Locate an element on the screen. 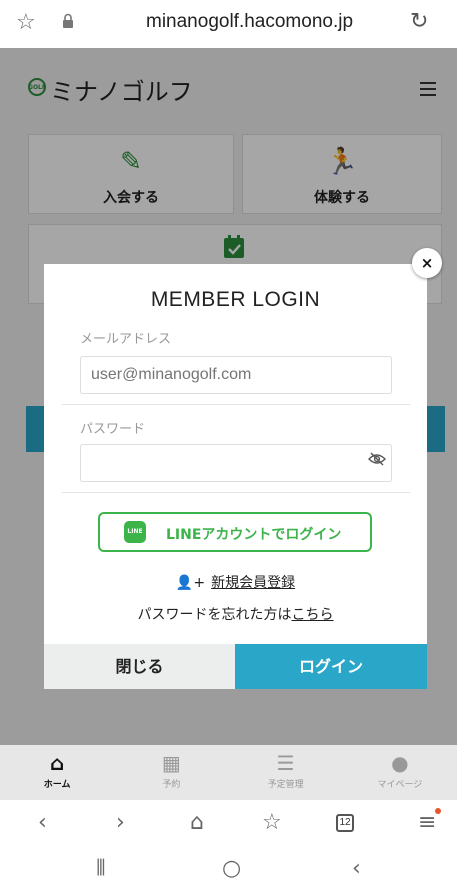 This screenshot has height=893, width=457. line-login-label: LINEアカウントでログイン is located at coordinates (254, 535).